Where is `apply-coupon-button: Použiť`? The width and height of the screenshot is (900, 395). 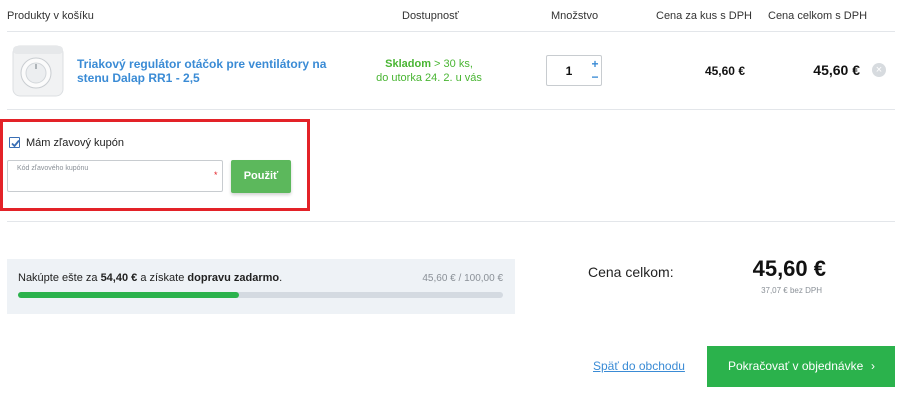
apply-coupon-button: Použiť is located at coordinates (261, 176).